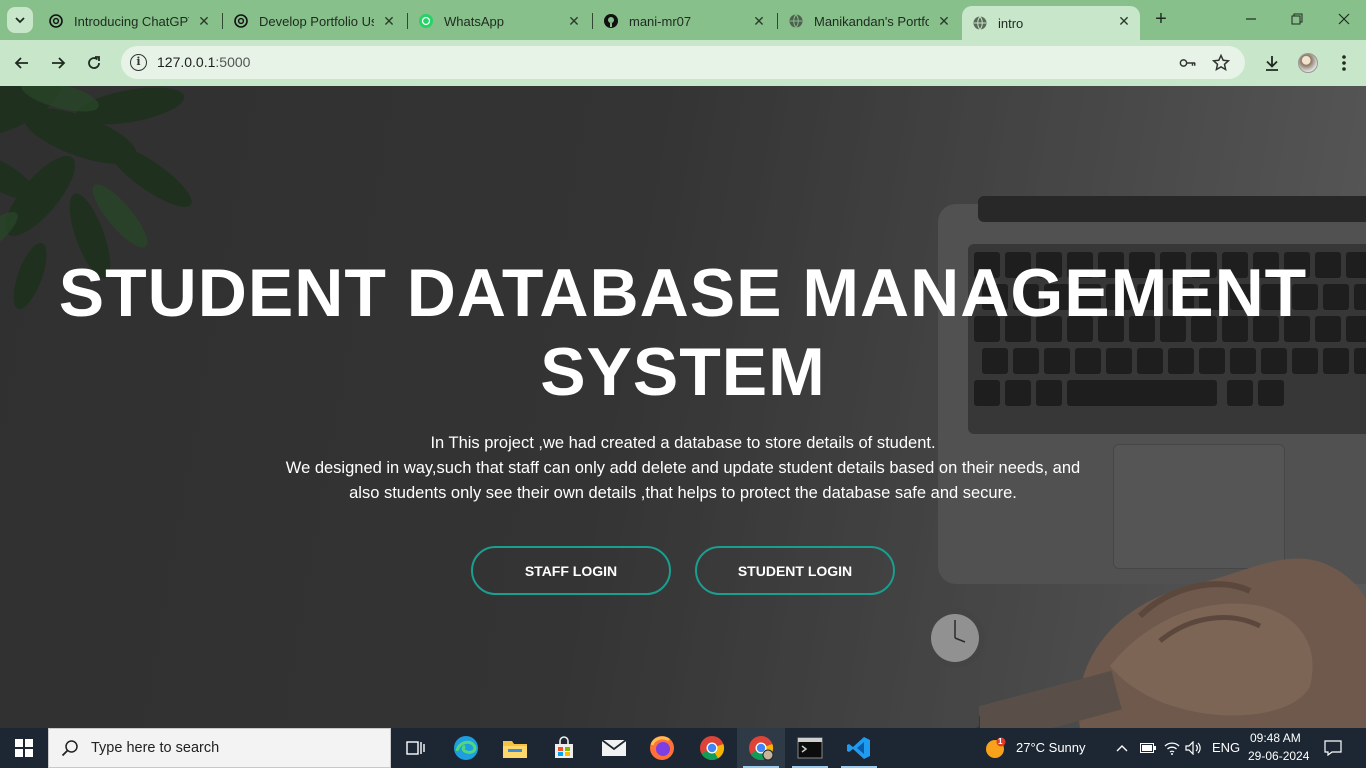 This screenshot has width=1366, height=768. I want to click on speaker-icon, so click(1193, 748).